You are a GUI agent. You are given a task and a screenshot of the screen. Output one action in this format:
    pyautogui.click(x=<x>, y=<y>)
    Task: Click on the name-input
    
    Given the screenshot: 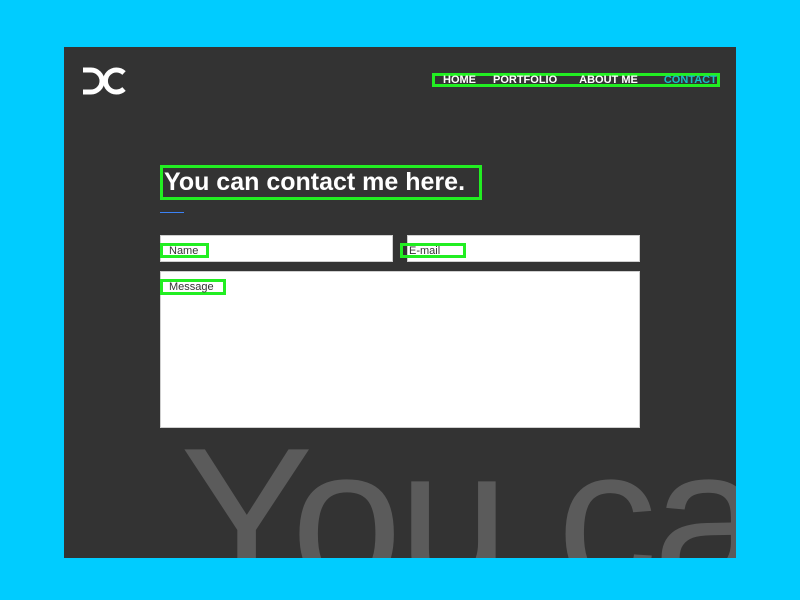 What is the action you would take?
    pyautogui.click(x=276, y=248)
    